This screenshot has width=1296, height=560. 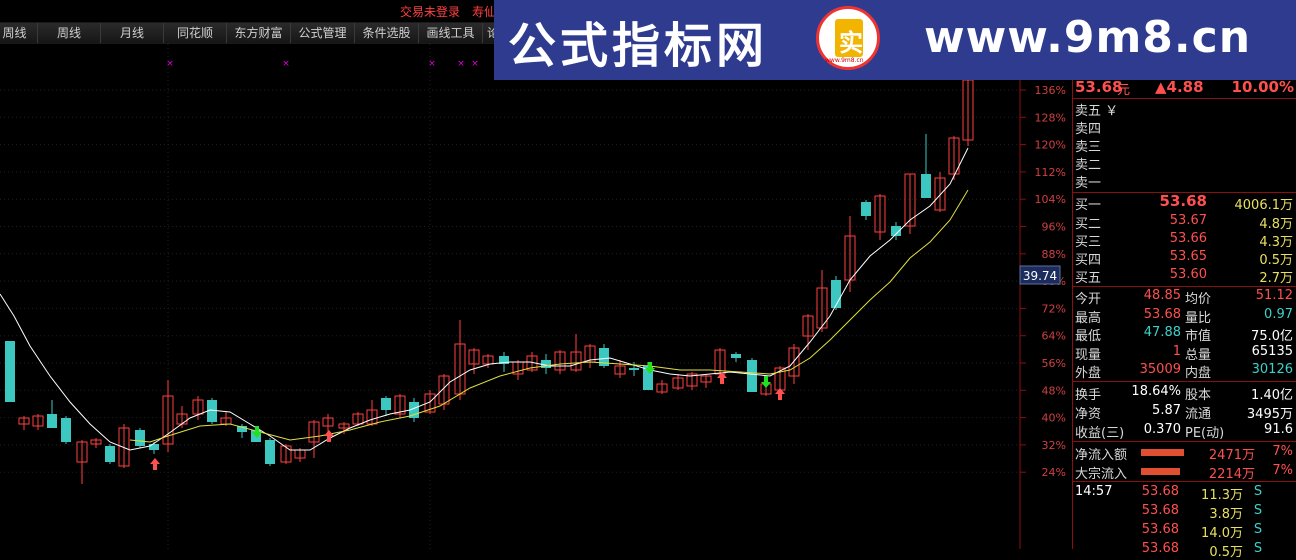 What do you see at coordinates (1226, 514) in the screenshot?
I see `tick-volume: 3.8万` at bounding box center [1226, 514].